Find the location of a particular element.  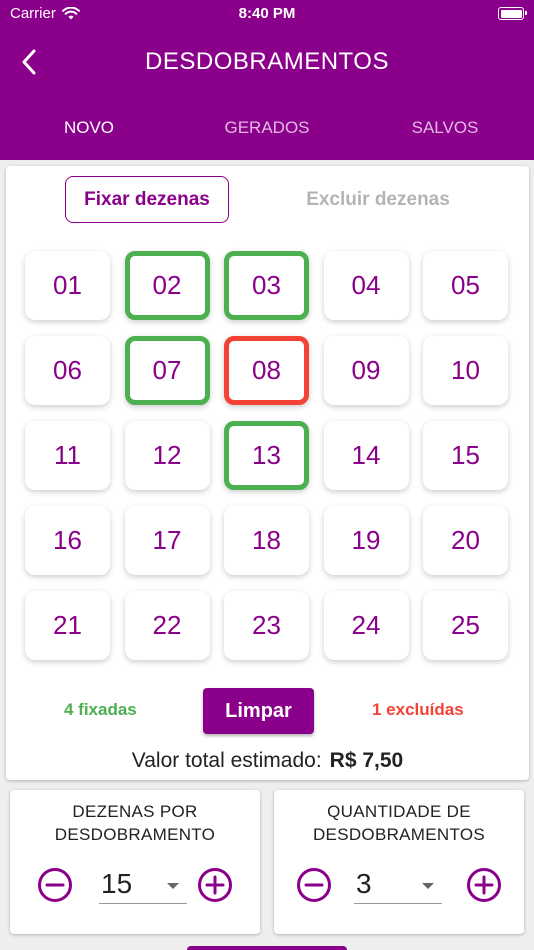

exclude-numbers-button: Excluir dezenas is located at coordinates (378, 199).